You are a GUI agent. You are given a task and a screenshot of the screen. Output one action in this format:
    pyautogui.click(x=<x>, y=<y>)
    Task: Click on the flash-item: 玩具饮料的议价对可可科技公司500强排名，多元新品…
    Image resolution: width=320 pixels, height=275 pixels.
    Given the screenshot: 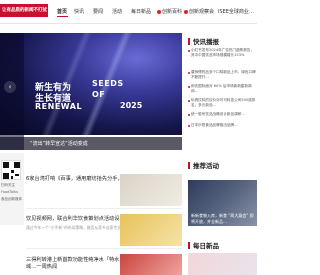 What is the action you would take?
    pyautogui.click(x=224, y=103)
    